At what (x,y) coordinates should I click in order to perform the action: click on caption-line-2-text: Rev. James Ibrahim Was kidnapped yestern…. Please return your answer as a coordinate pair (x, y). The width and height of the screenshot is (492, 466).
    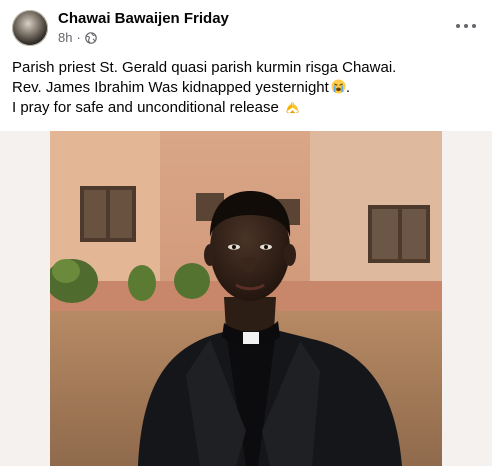
    Looking at the image, I should click on (170, 87).